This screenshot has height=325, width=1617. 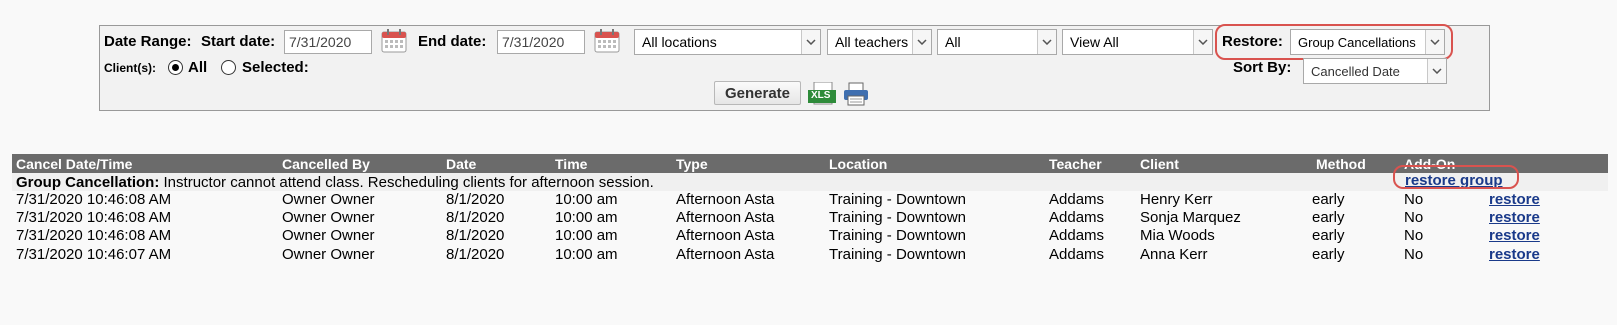 I want to click on client-selected-radio, so click(x=228, y=67).